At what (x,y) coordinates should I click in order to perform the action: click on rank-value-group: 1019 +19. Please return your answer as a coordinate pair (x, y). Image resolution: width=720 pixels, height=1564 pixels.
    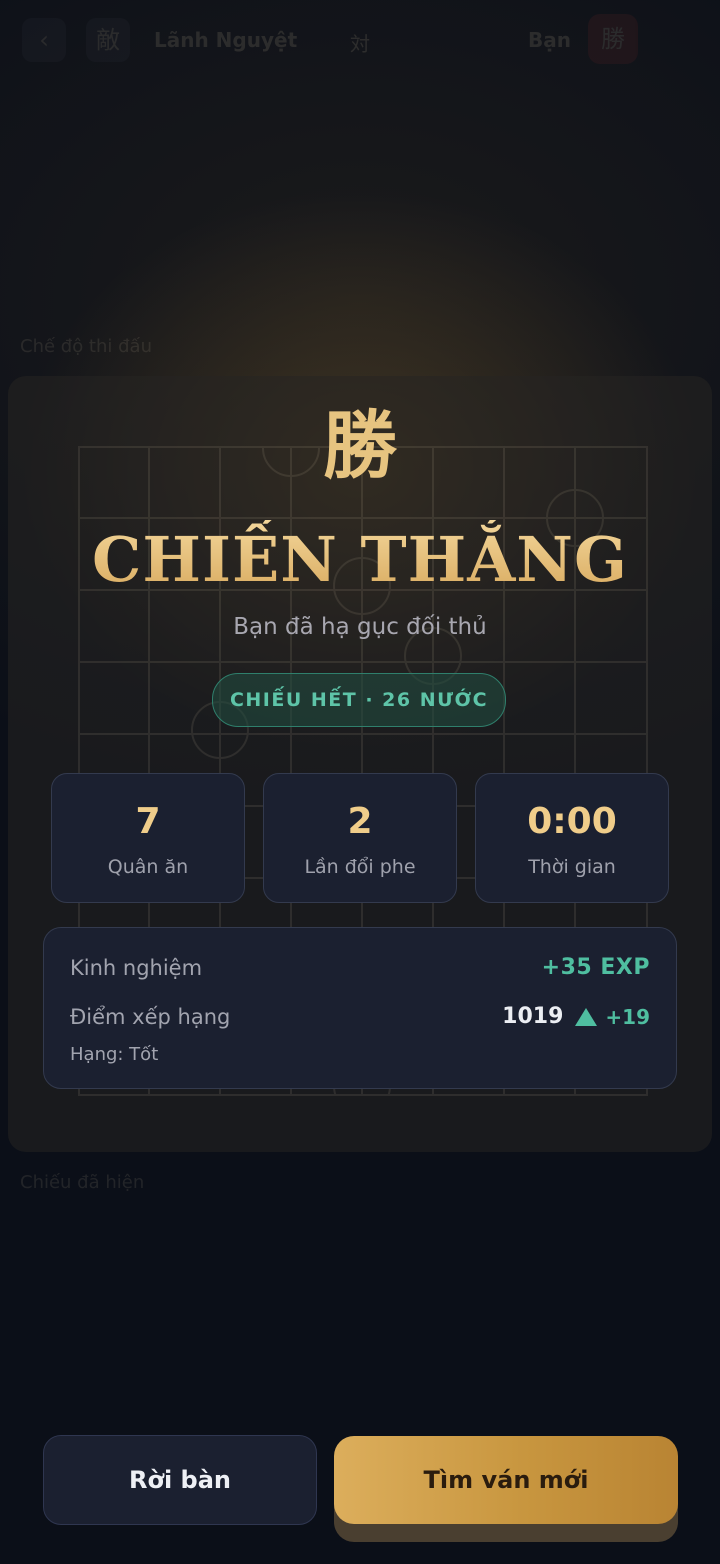
    Looking at the image, I should click on (576, 1017).